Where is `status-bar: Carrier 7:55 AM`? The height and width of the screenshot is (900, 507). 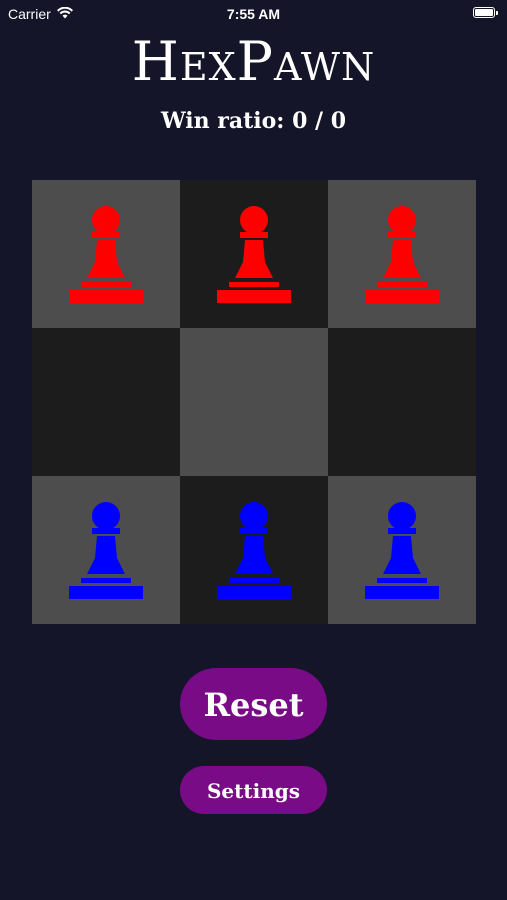 status-bar: Carrier 7:55 AM is located at coordinates (253, 14).